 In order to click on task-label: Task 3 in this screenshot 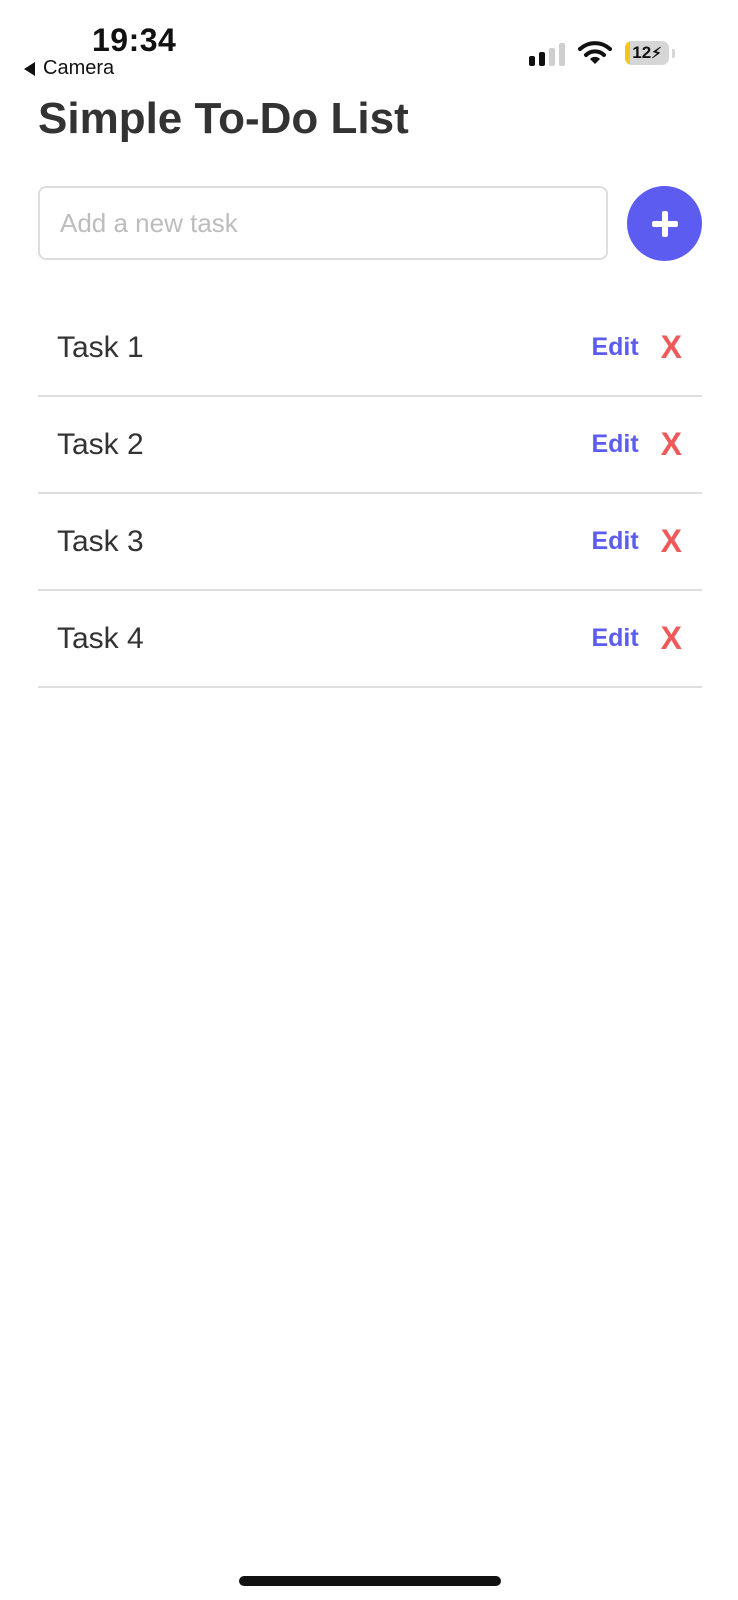, I will do `click(100, 541)`.